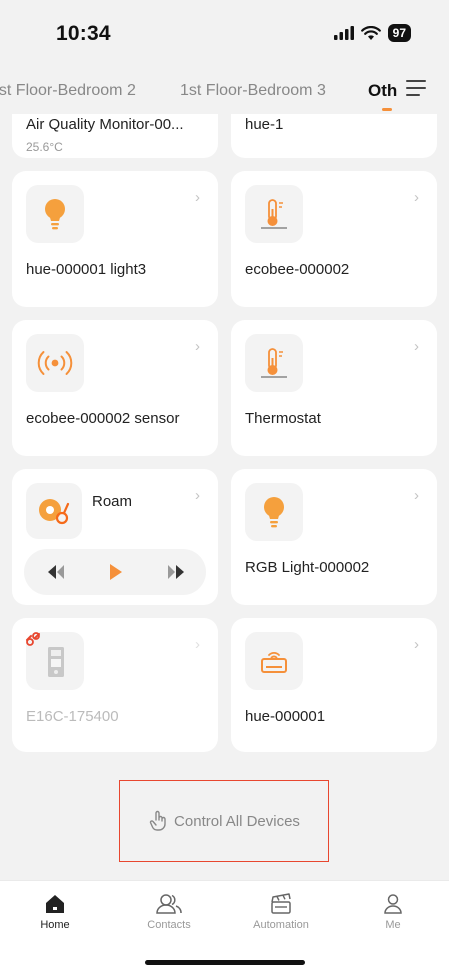  Describe the element at coordinates (297, 269) in the screenshot. I see `device-name: ecobee-000002` at that location.